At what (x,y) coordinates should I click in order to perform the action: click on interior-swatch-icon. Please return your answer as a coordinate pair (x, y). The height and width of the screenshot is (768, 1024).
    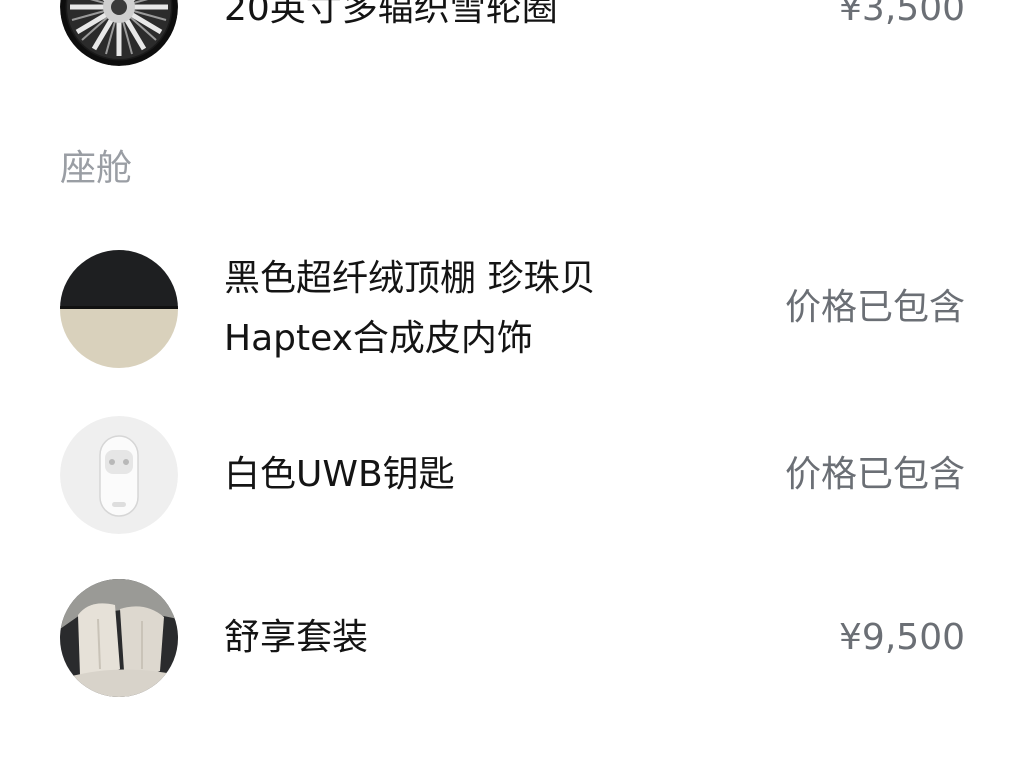
    Looking at the image, I should click on (119, 309).